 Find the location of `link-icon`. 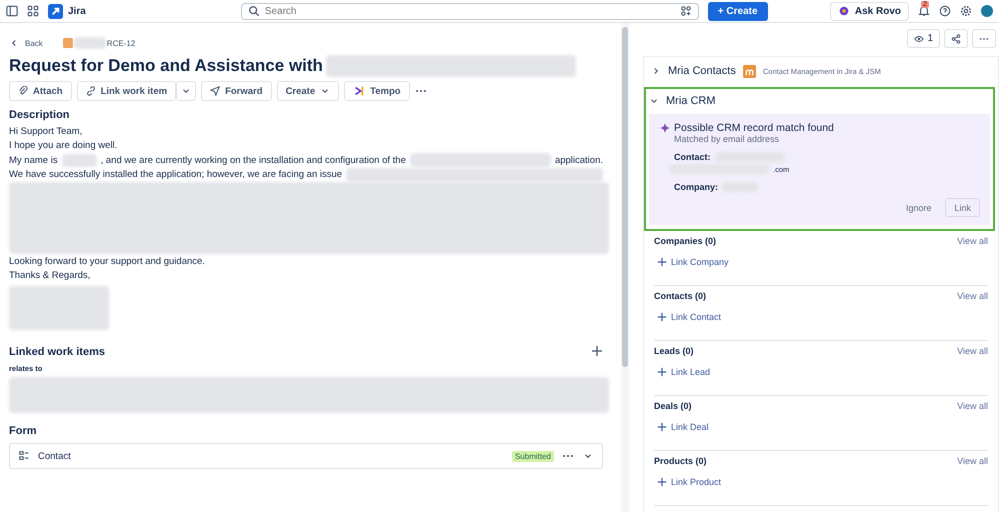

link-icon is located at coordinates (91, 91).